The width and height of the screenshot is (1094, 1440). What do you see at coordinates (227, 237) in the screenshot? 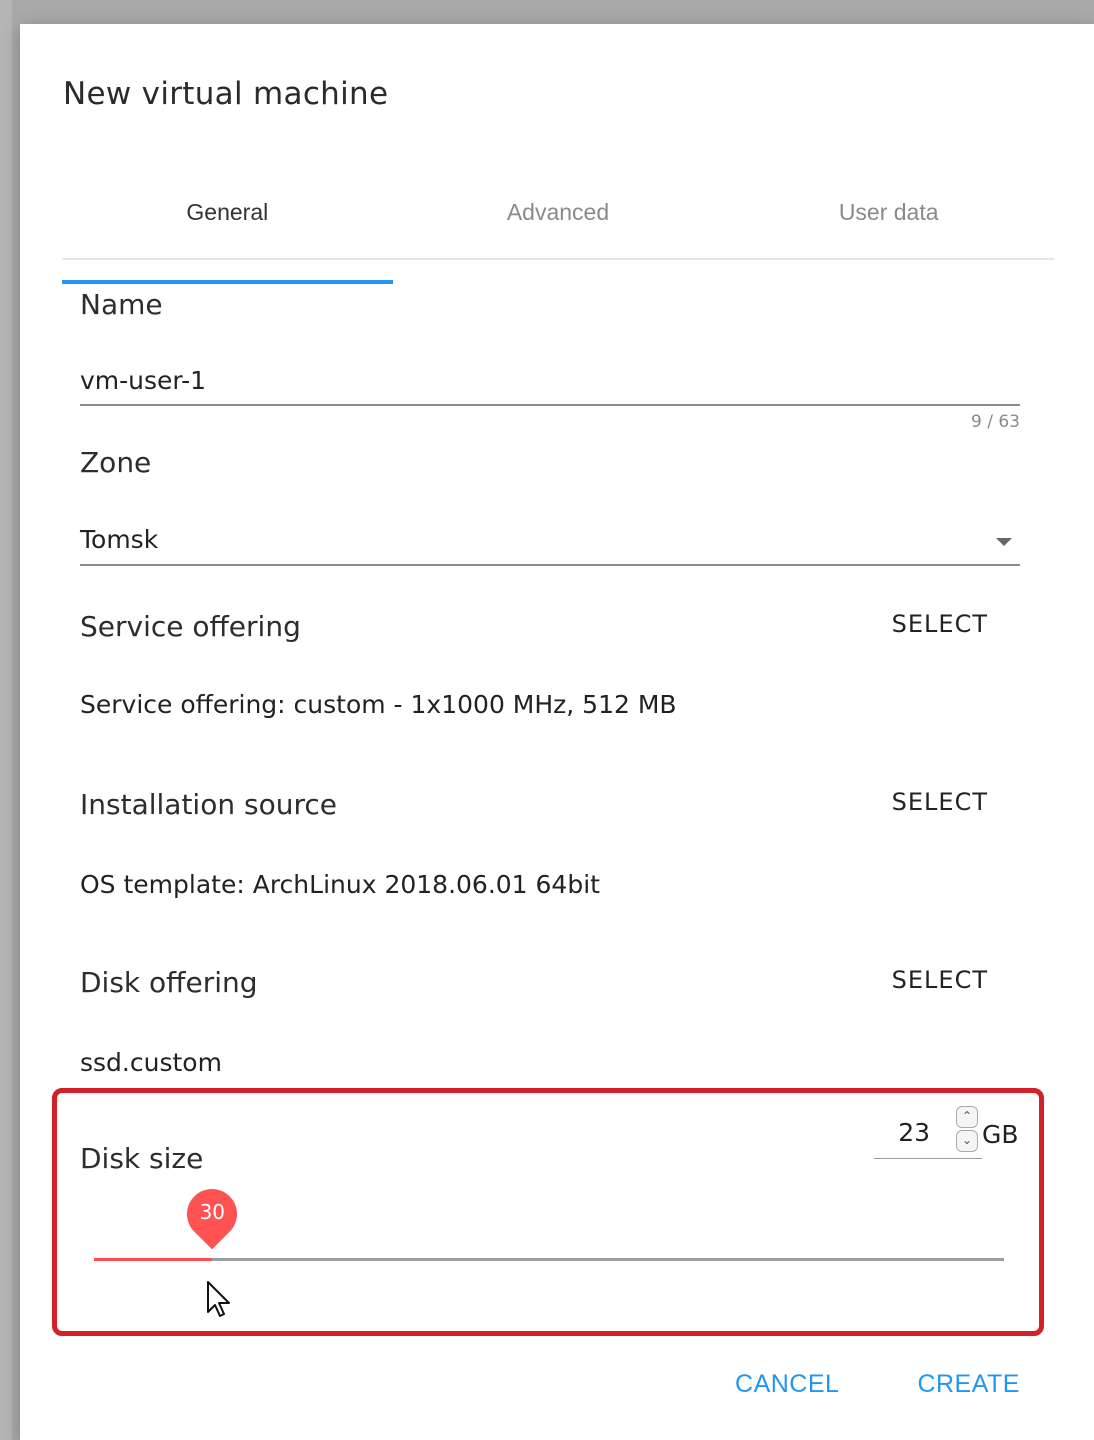
I see `tab-general: General` at bounding box center [227, 237].